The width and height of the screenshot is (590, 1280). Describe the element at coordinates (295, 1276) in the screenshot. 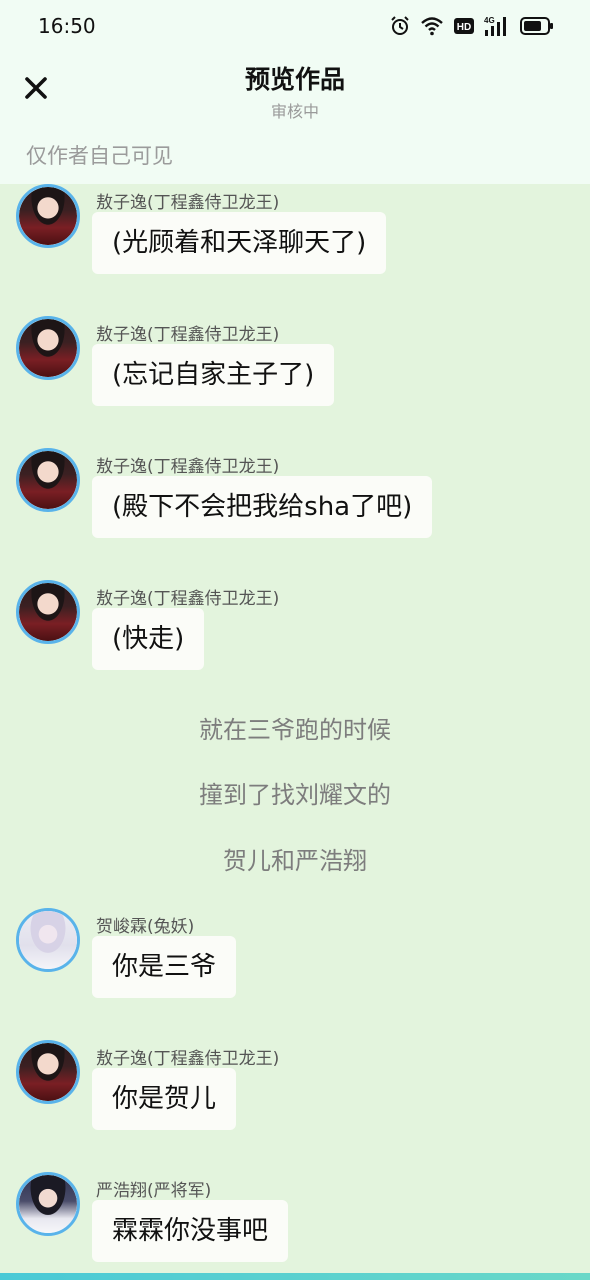

I see `bottom-accent-bar` at that location.